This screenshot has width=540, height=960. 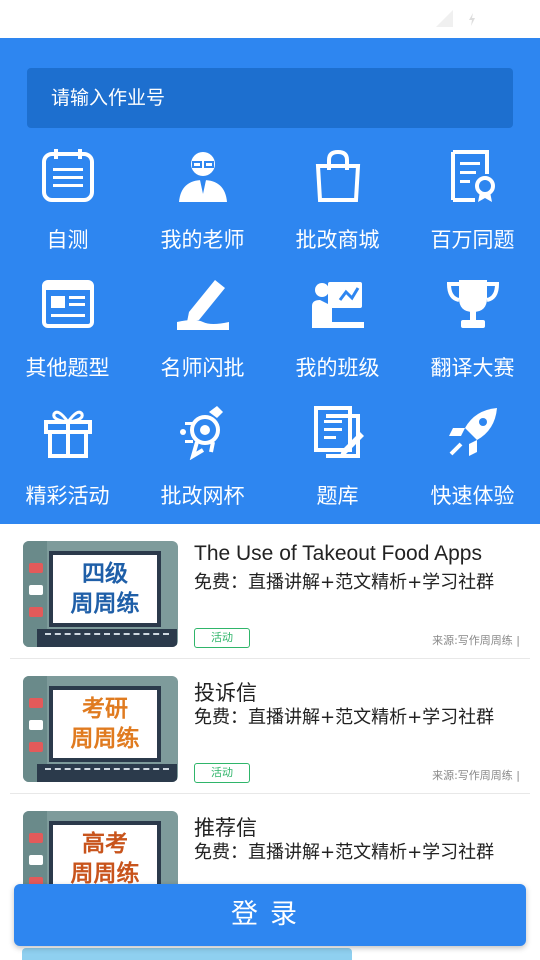 I want to click on grid-item-label: 自测, so click(x=67, y=240).